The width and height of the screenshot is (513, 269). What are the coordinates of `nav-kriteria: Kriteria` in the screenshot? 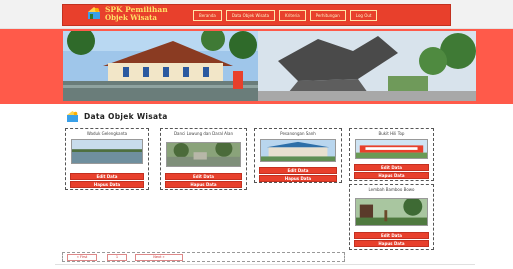 It's located at (292, 15).